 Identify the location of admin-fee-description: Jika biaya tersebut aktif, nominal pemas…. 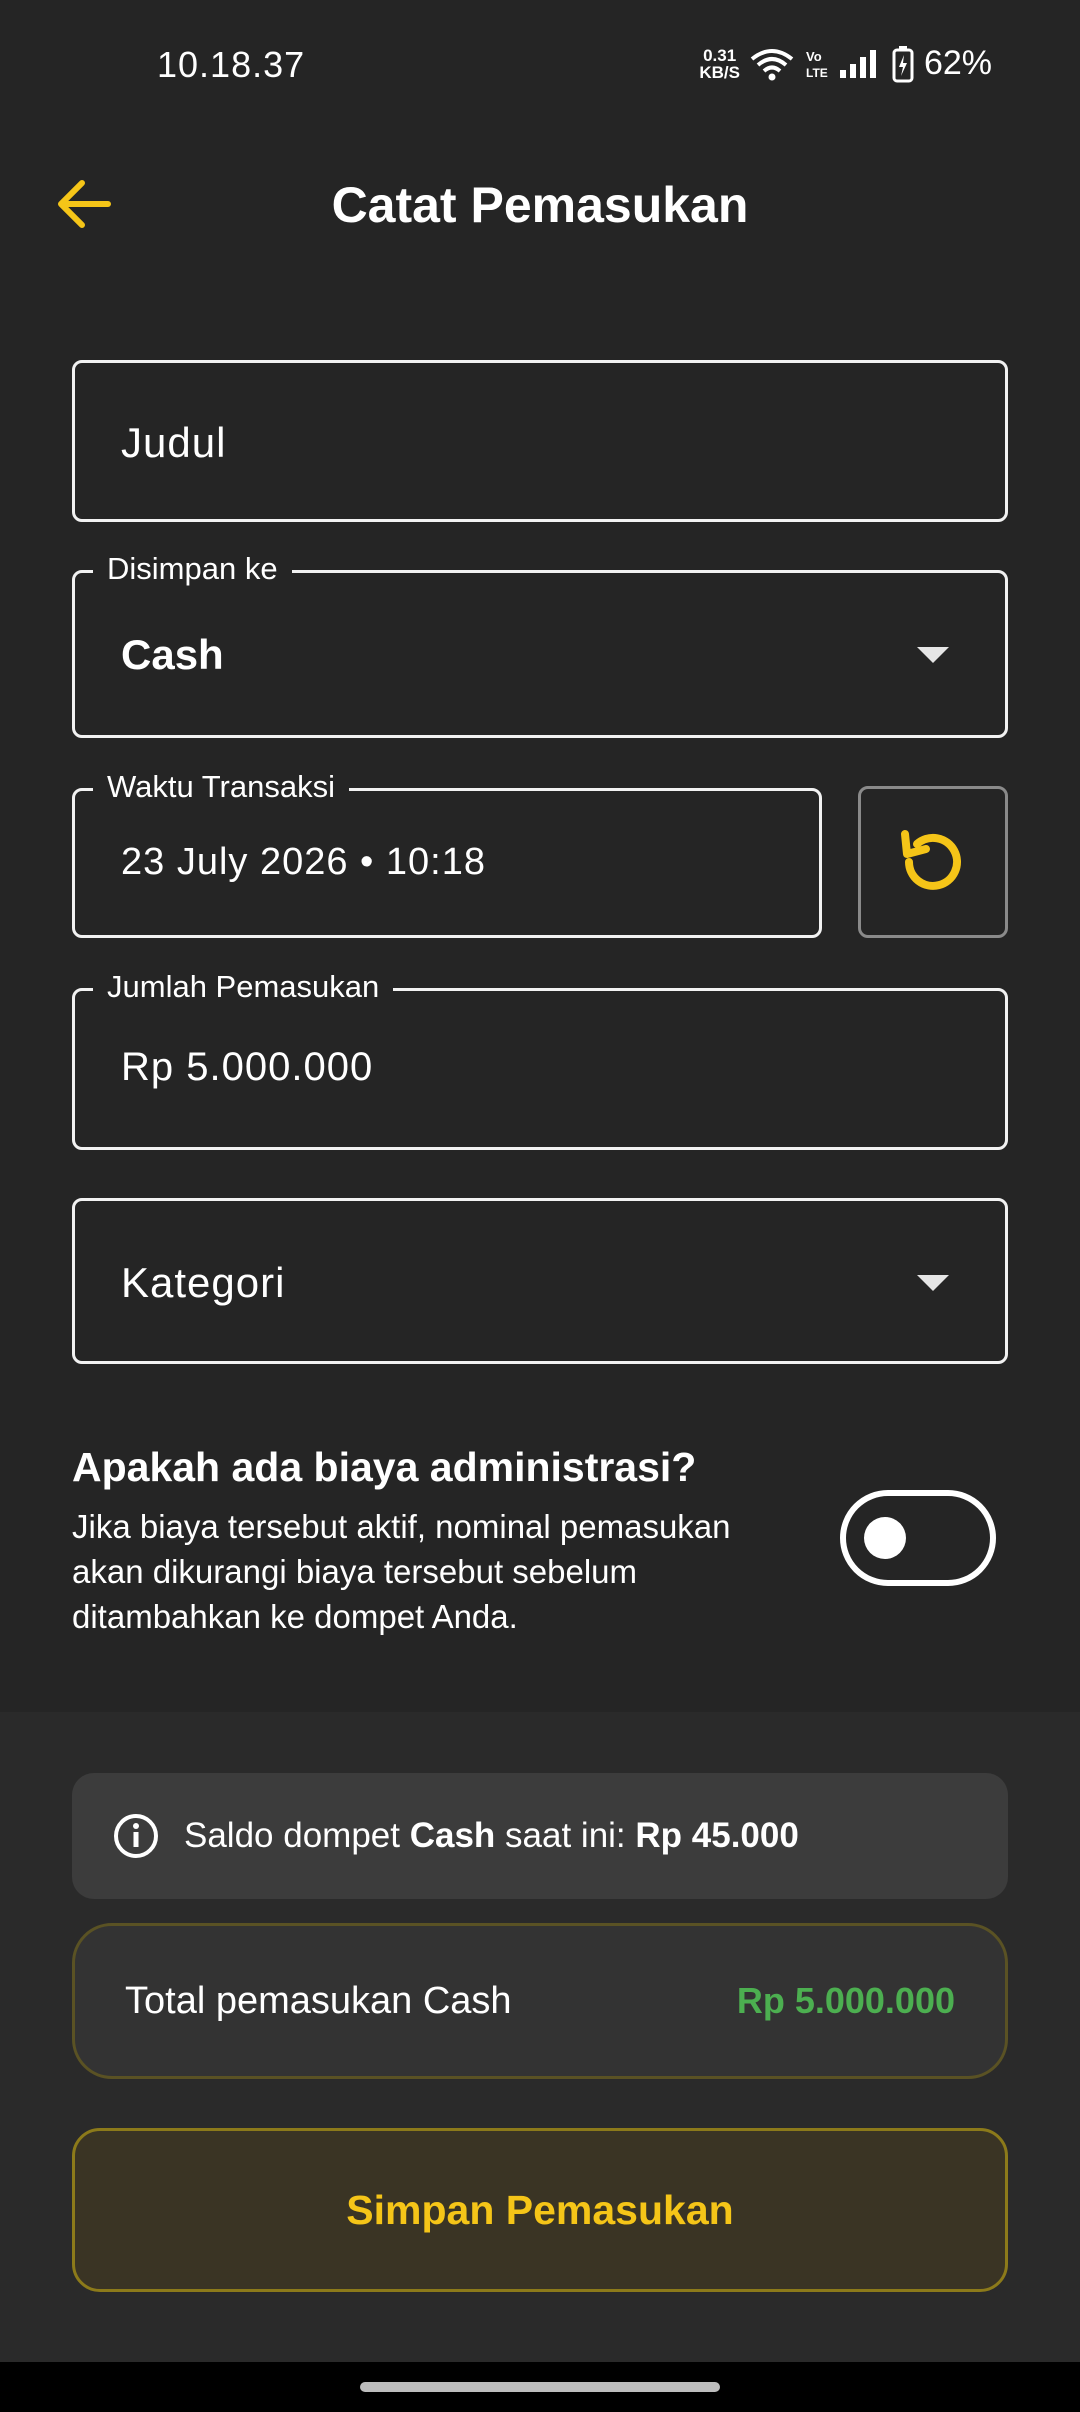
(401, 1571).